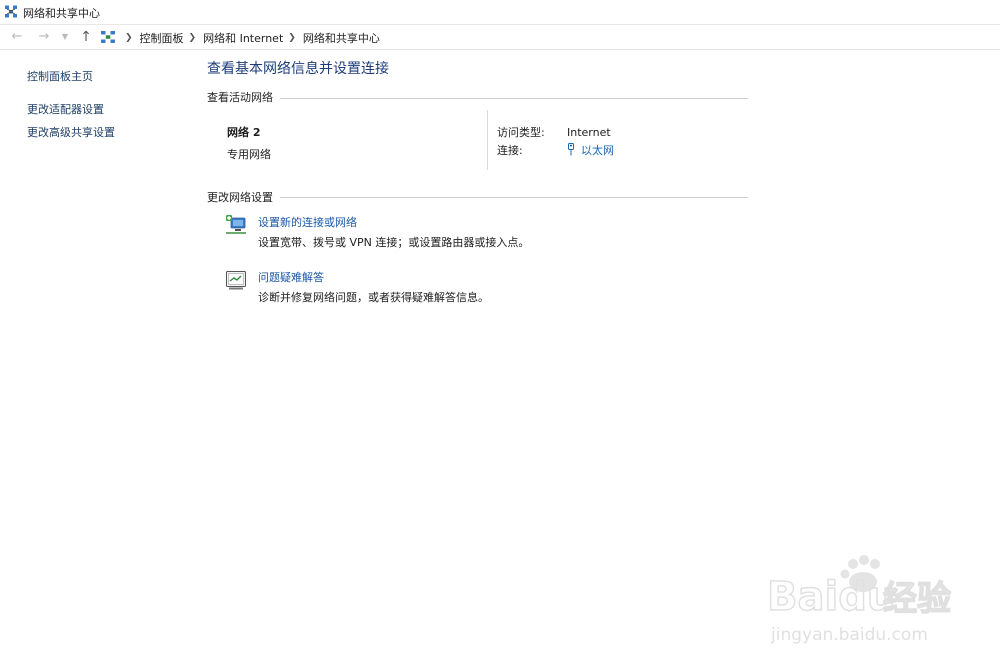  What do you see at coordinates (162, 38) in the screenshot?
I see `breadcrumb-control-panel: 控制面板` at bounding box center [162, 38].